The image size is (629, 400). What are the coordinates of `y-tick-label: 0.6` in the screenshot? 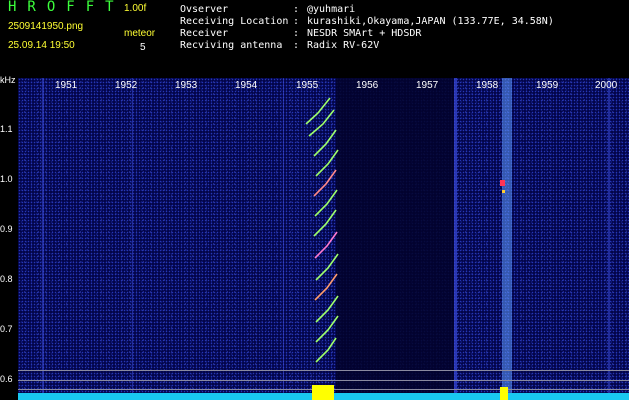 It's located at (6, 379).